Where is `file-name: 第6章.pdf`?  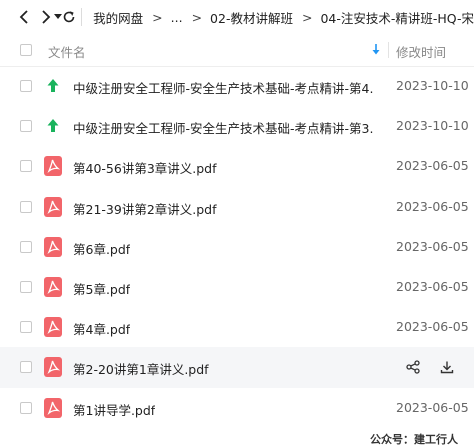
file-name: 第6章.pdf is located at coordinates (101, 248).